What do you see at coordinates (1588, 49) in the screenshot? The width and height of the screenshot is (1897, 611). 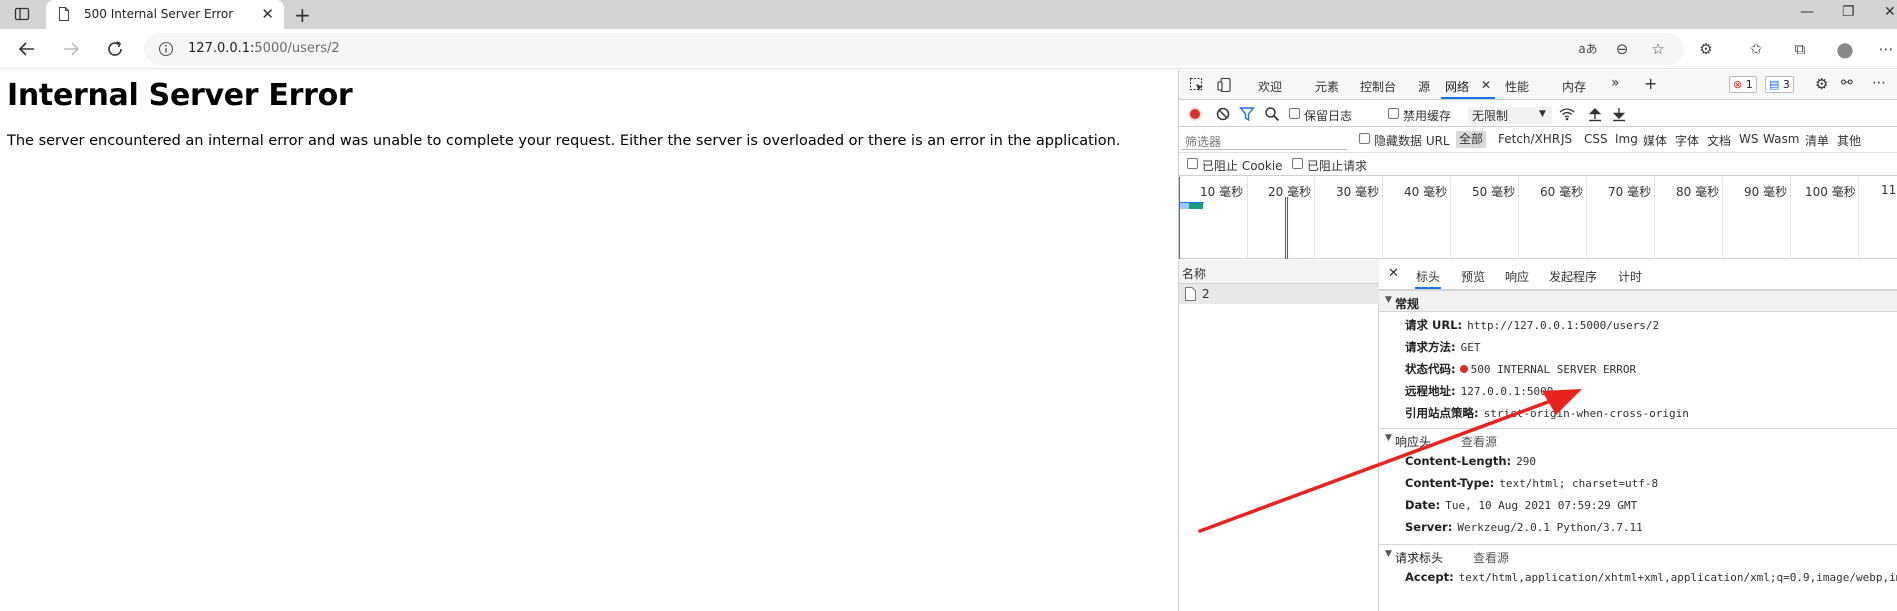 I see `read-aloud-icon: aあ` at bounding box center [1588, 49].